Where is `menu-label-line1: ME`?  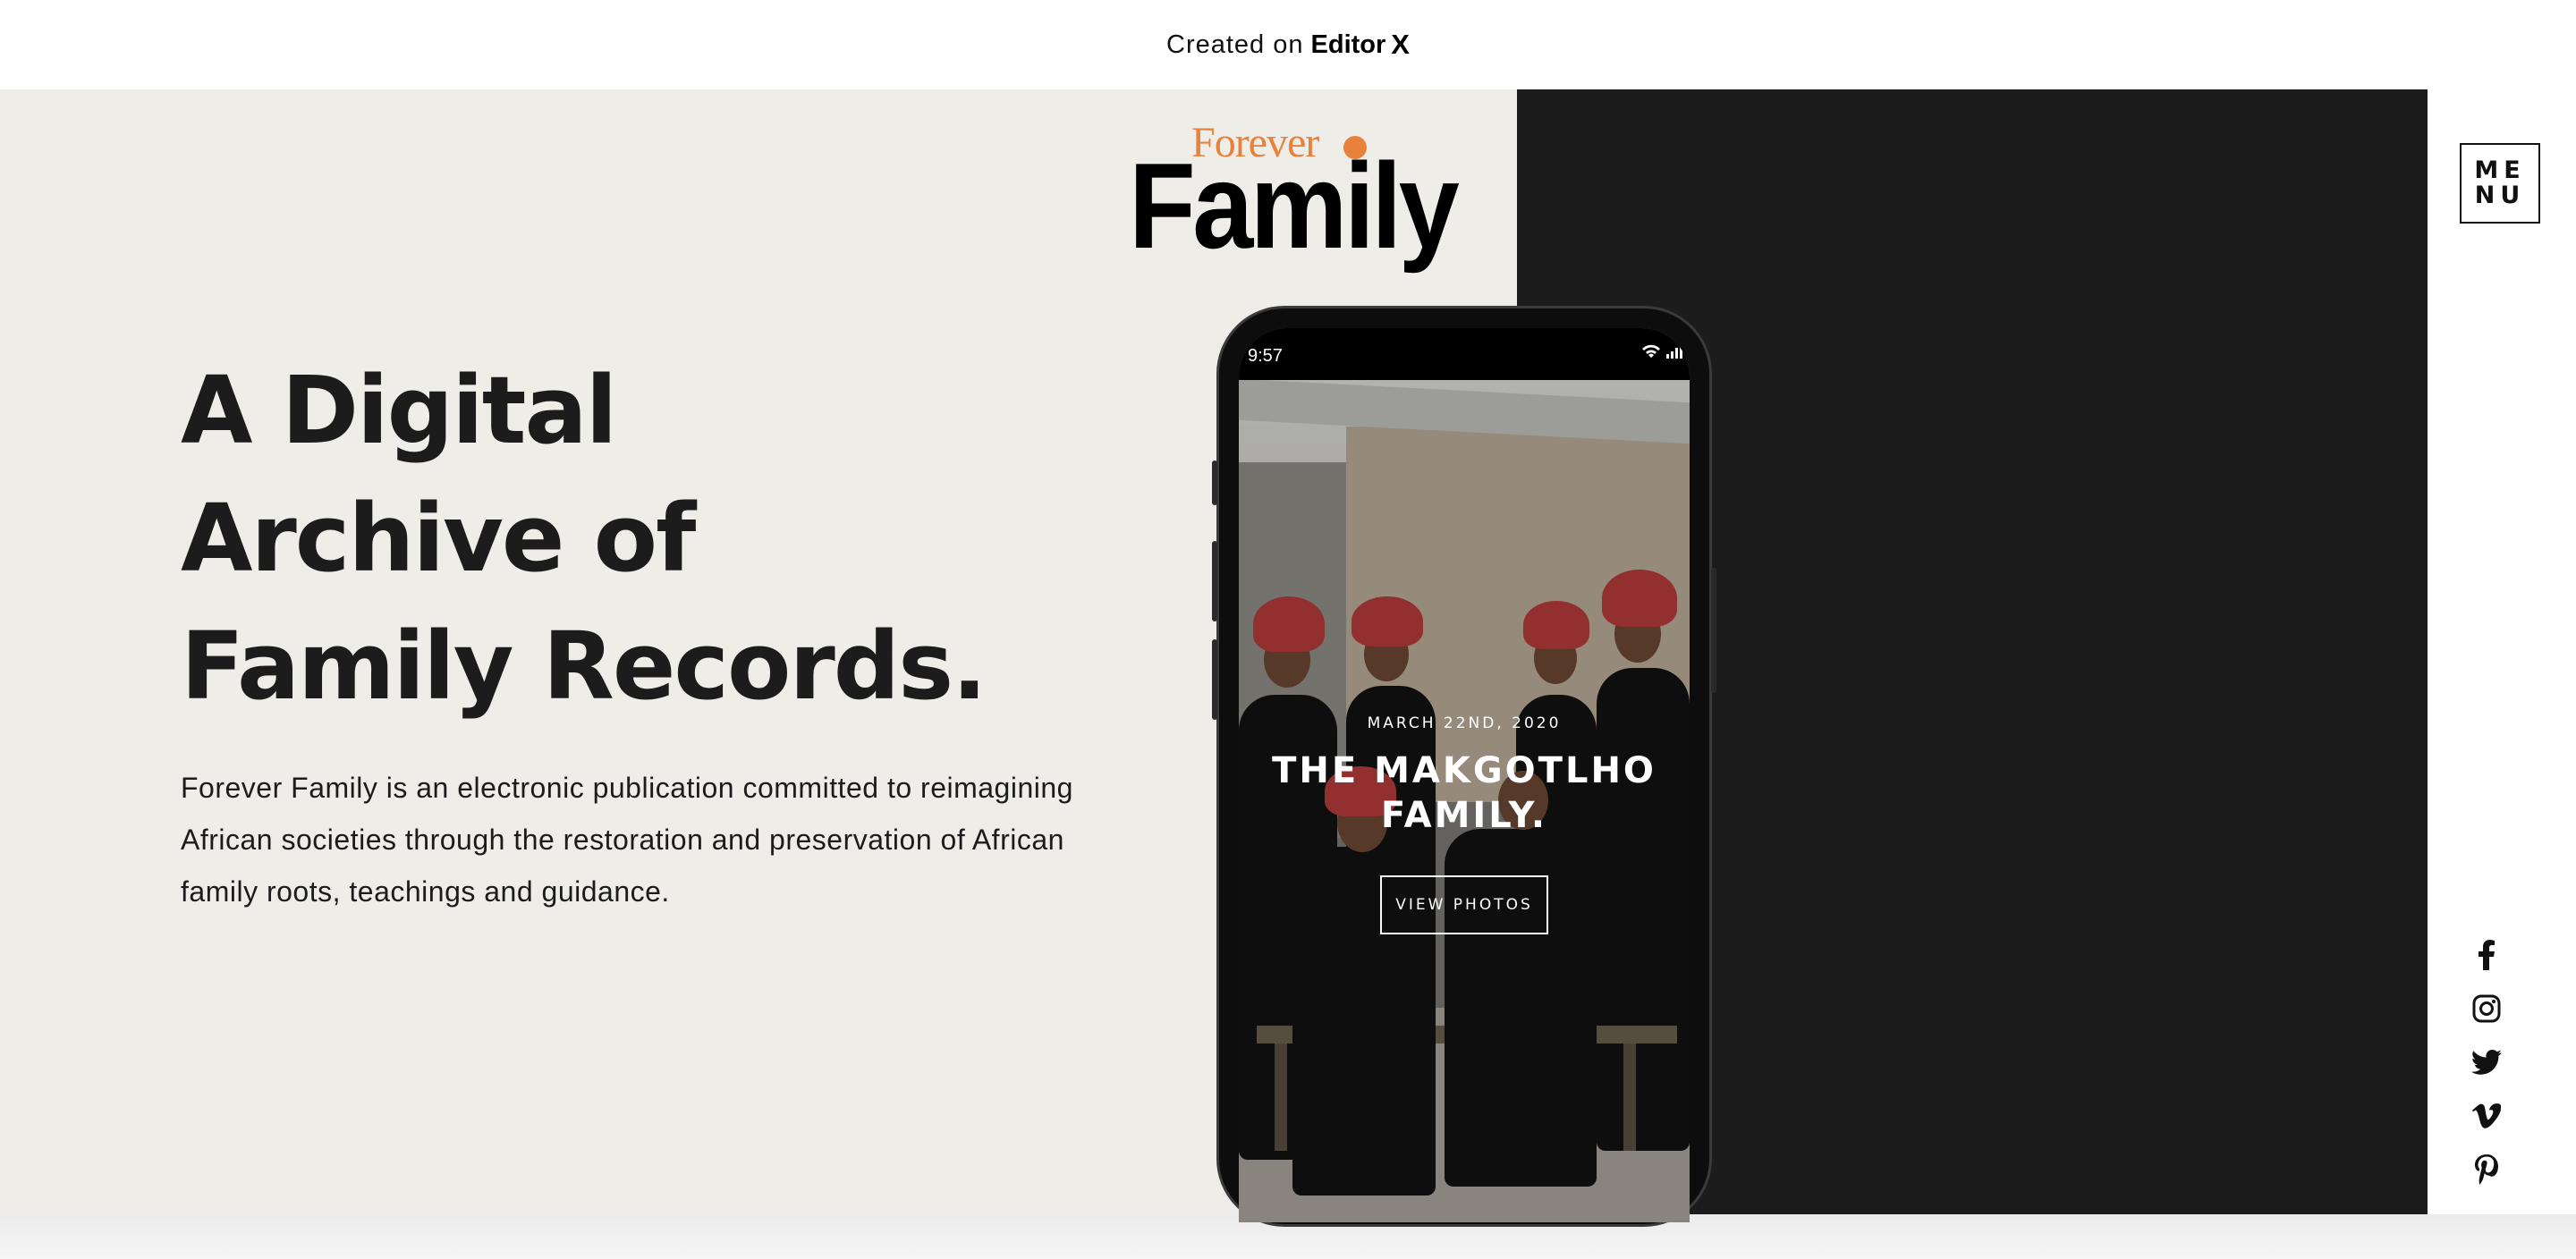
menu-label-line1: ME is located at coordinates (2500, 170).